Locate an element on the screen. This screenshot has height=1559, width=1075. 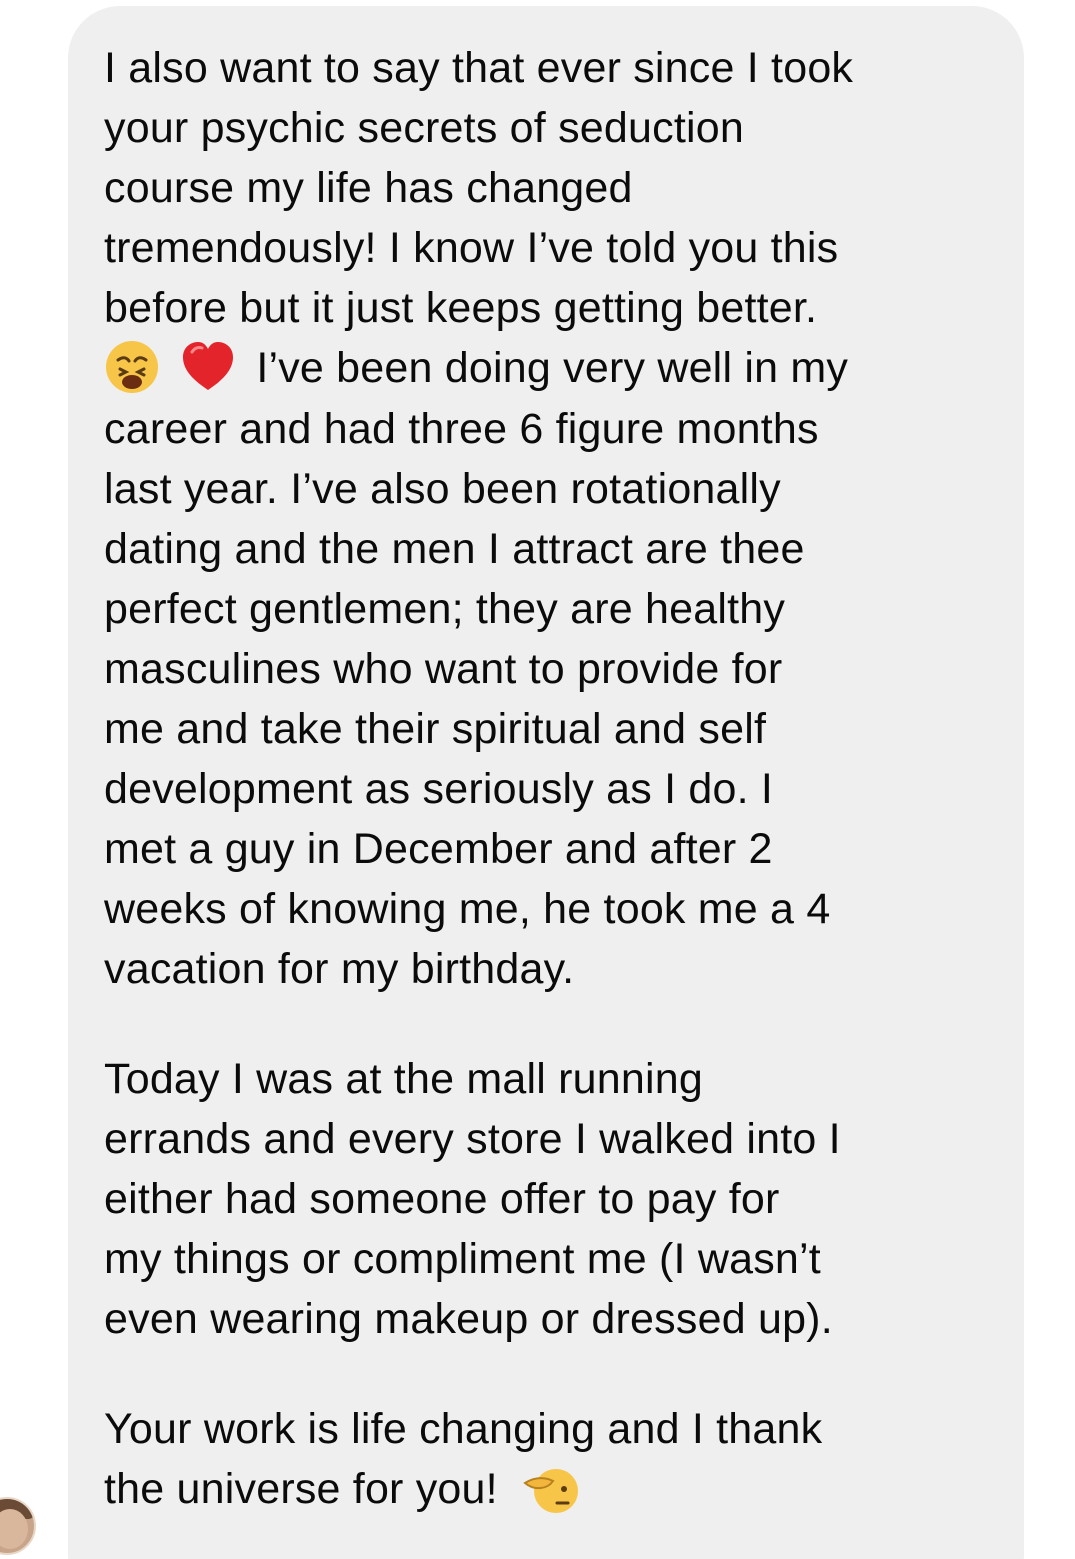
message-line: career and had three 6 figure months is located at coordinates (461, 428).